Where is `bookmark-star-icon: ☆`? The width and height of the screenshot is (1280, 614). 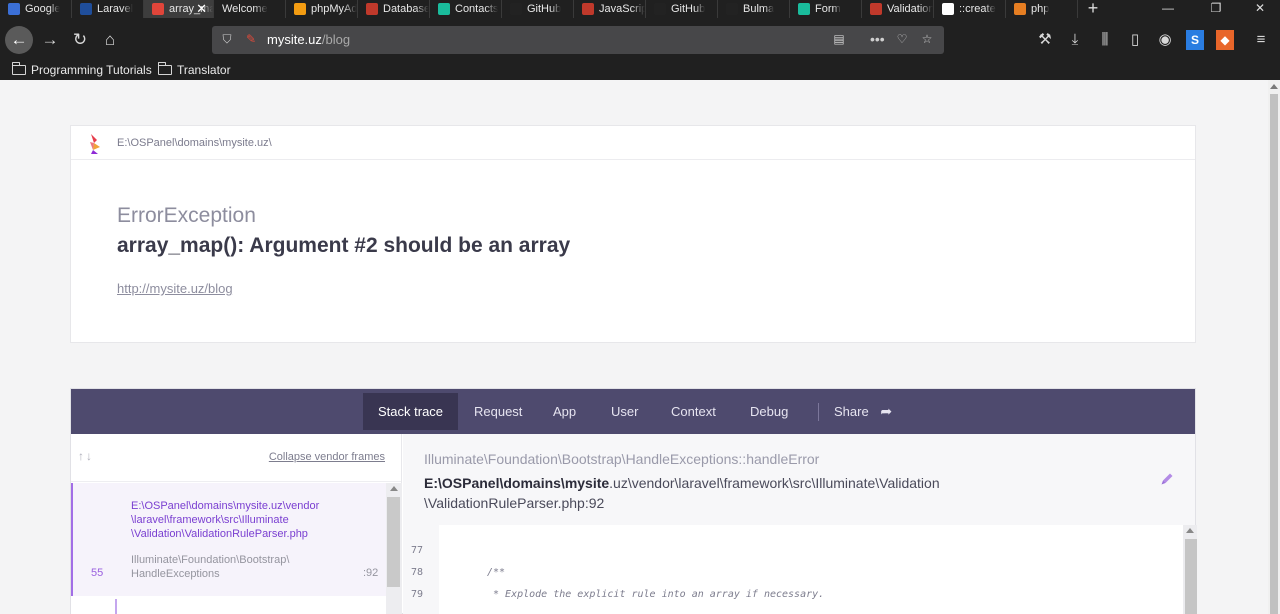
bookmark-star-icon: ☆ is located at coordinates (927, 39).